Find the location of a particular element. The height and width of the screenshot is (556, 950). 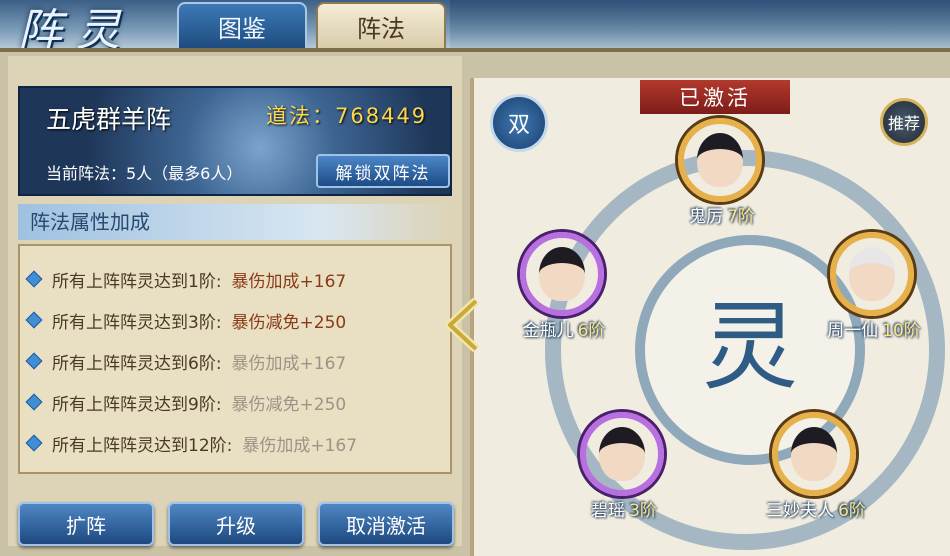

section-title: 阵法属性加成 is located at coordinates (235, 222).